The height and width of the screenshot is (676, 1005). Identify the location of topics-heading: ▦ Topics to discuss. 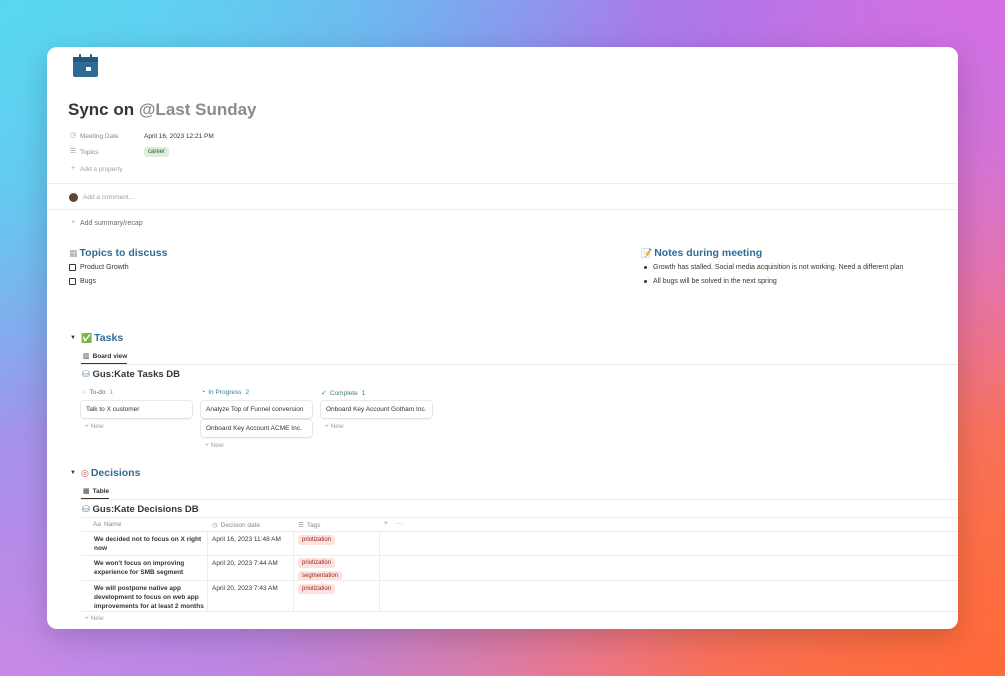
(118, 253).